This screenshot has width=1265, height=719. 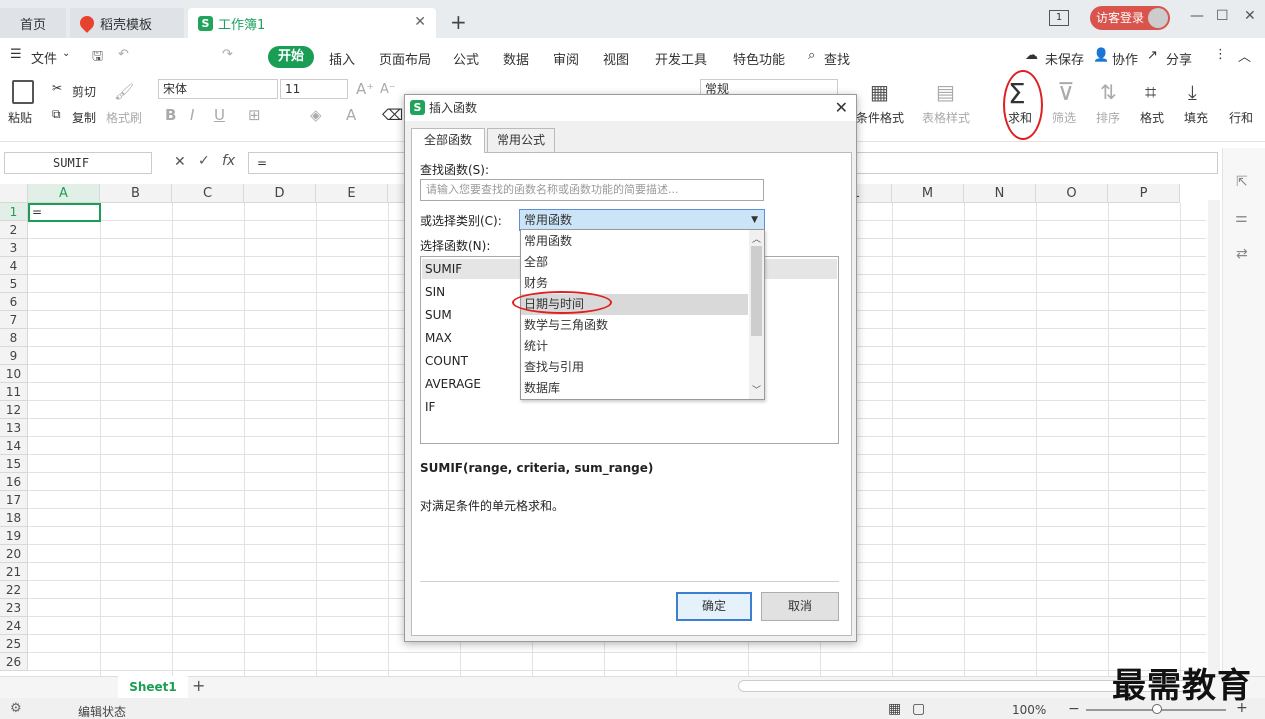 What do you see at coordinates (1241, 117) in the screenshot?
I see `row-col-button: 行和` at bounding box center [1241, 117].